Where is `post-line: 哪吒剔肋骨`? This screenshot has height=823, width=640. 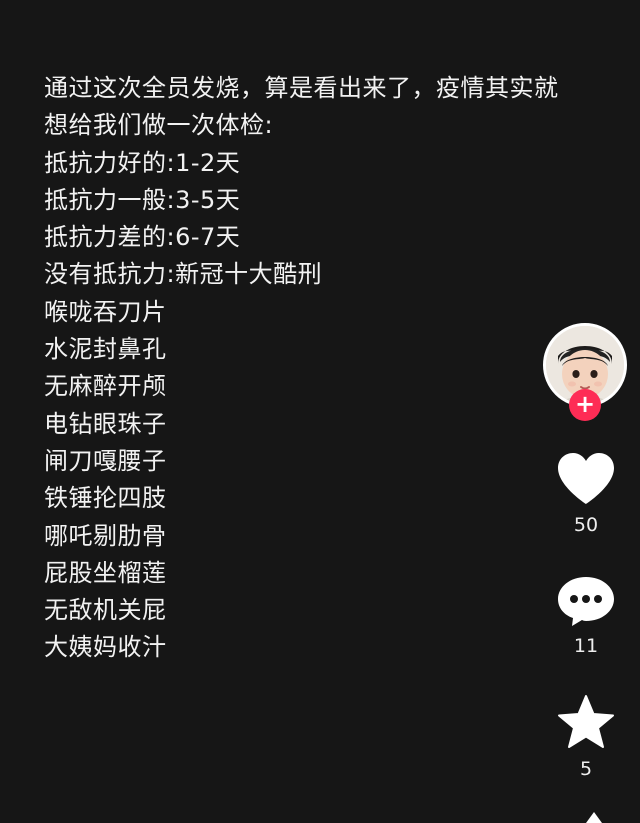 post-line: 哪吒剔肋骨 is located at coordinates (105, 535).